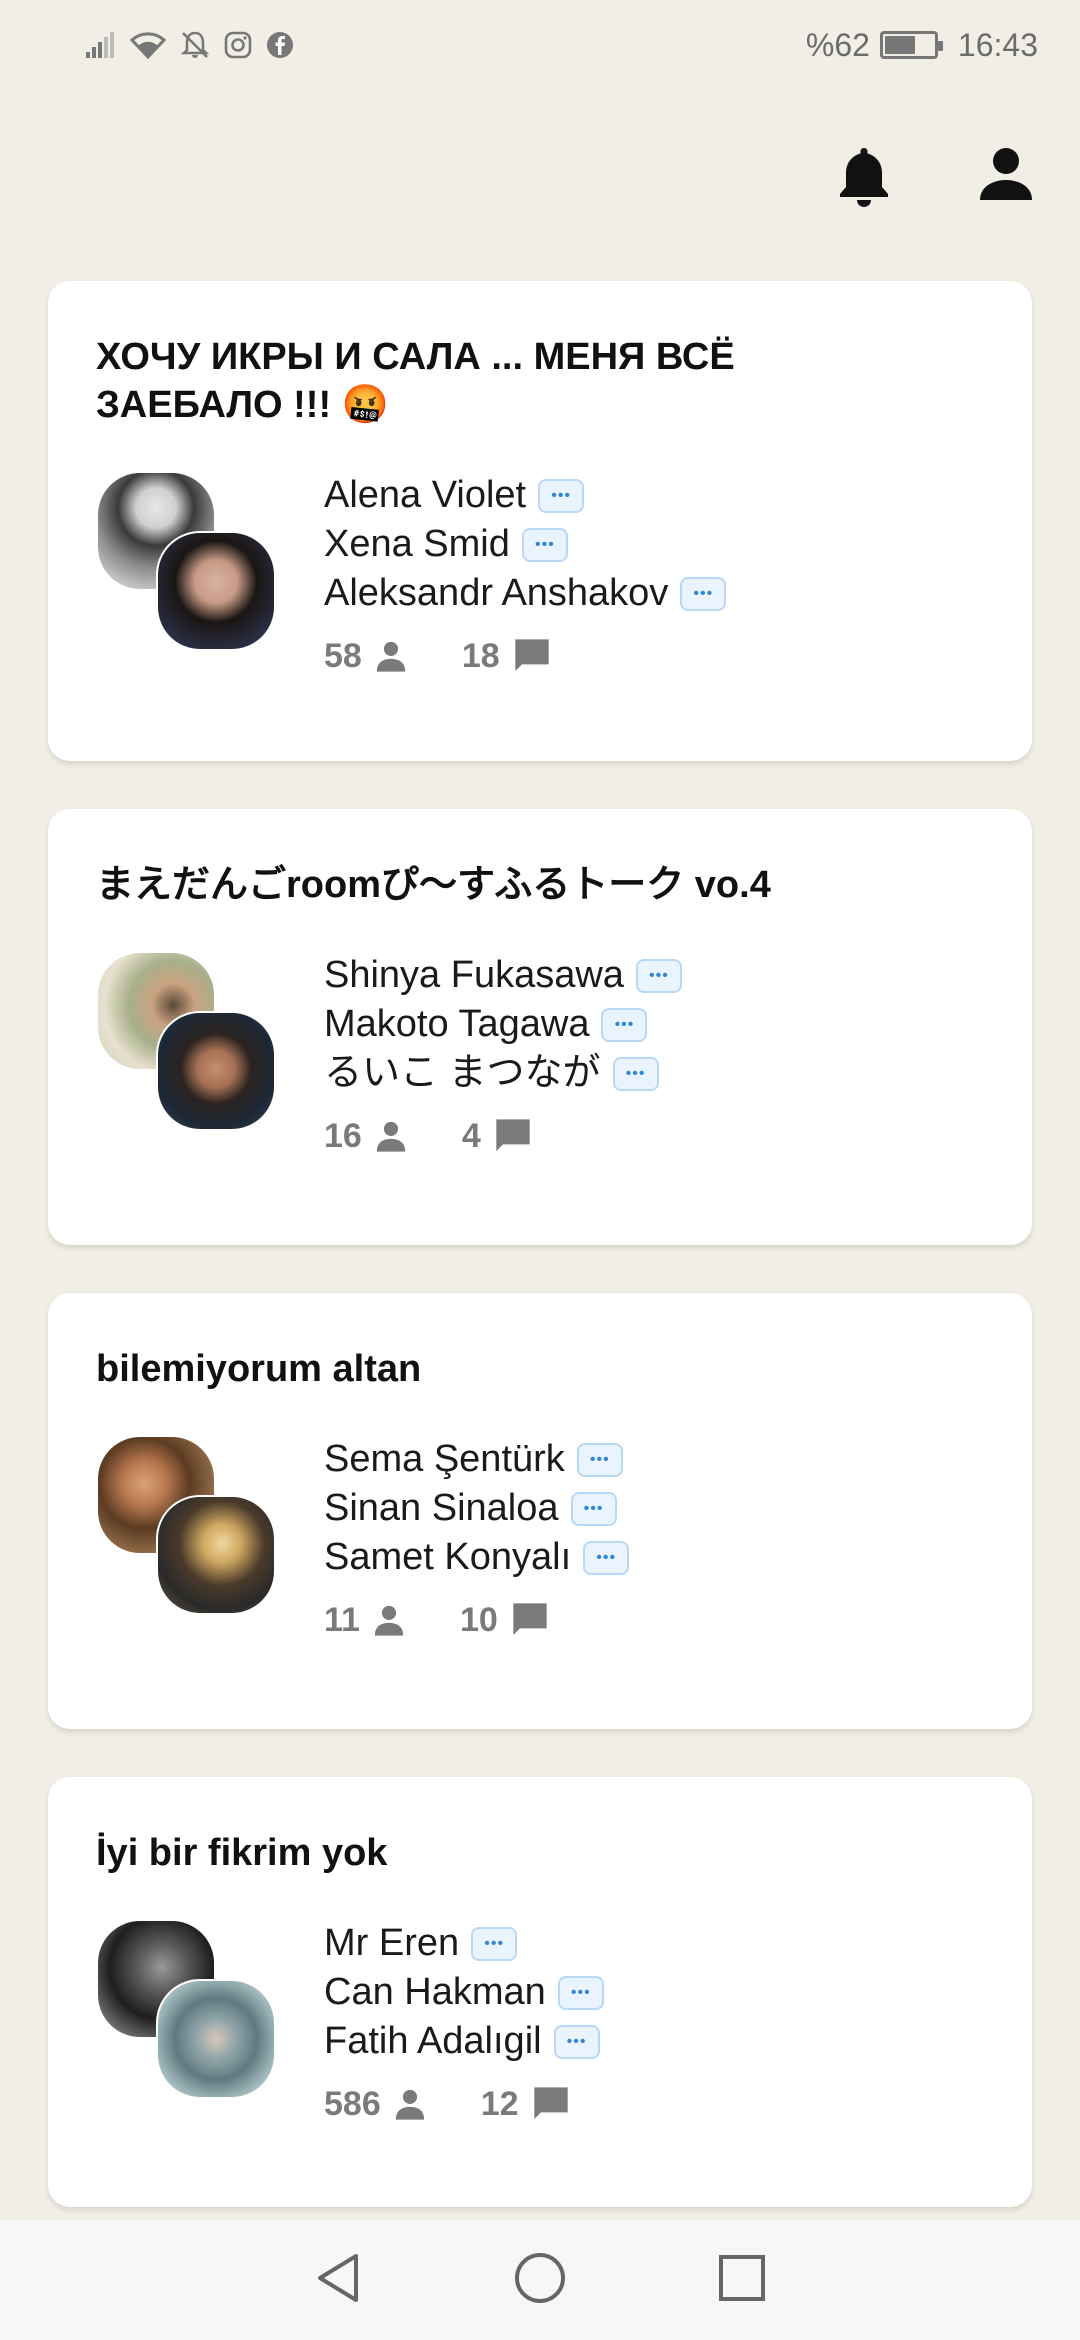  I want to click on speaker-name: Alena Violet, so click(525, 495).